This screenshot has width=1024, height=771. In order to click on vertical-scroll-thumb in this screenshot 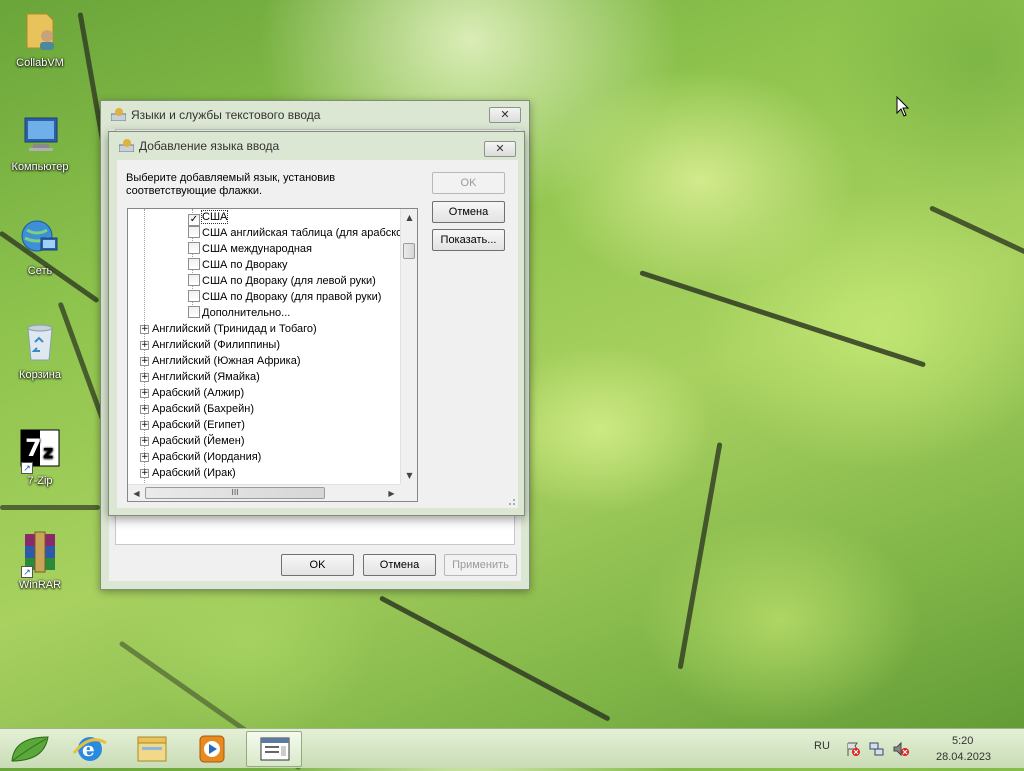, I will do `click(409, 251)`.